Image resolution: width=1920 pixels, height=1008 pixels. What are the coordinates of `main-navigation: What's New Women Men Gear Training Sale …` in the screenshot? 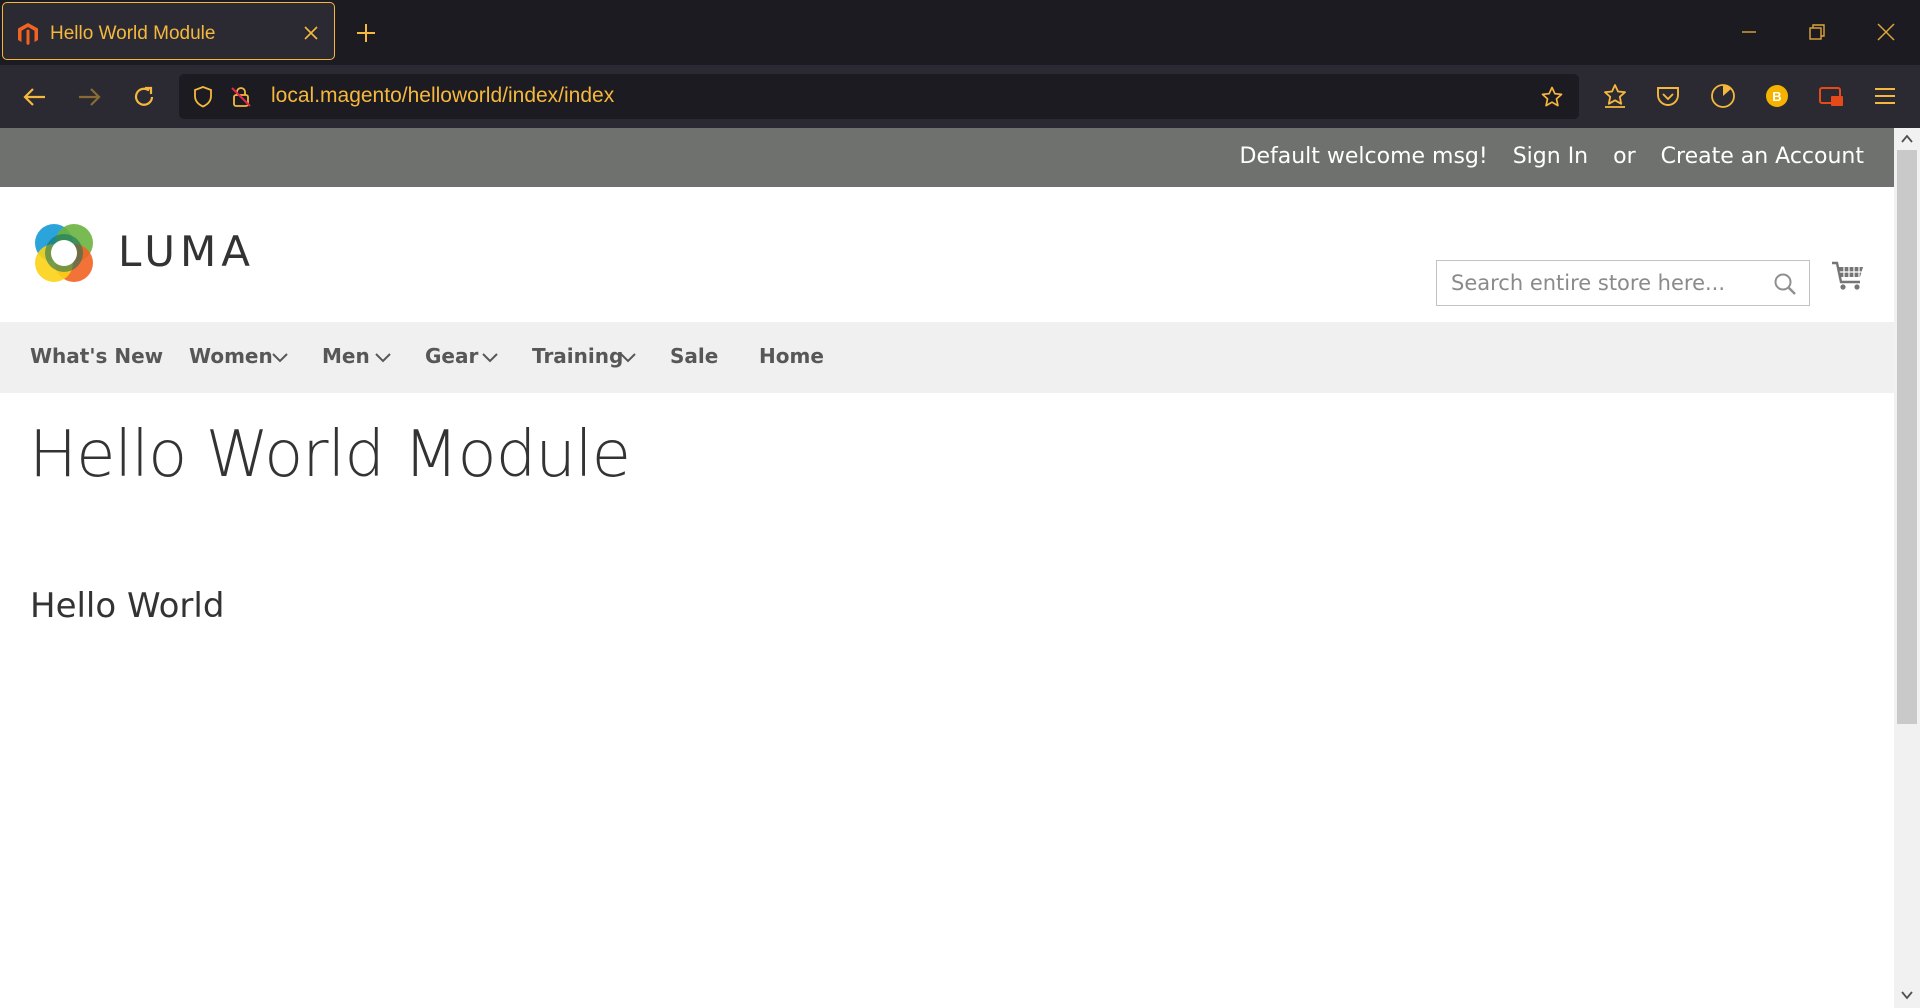 It's located at (947, 357).